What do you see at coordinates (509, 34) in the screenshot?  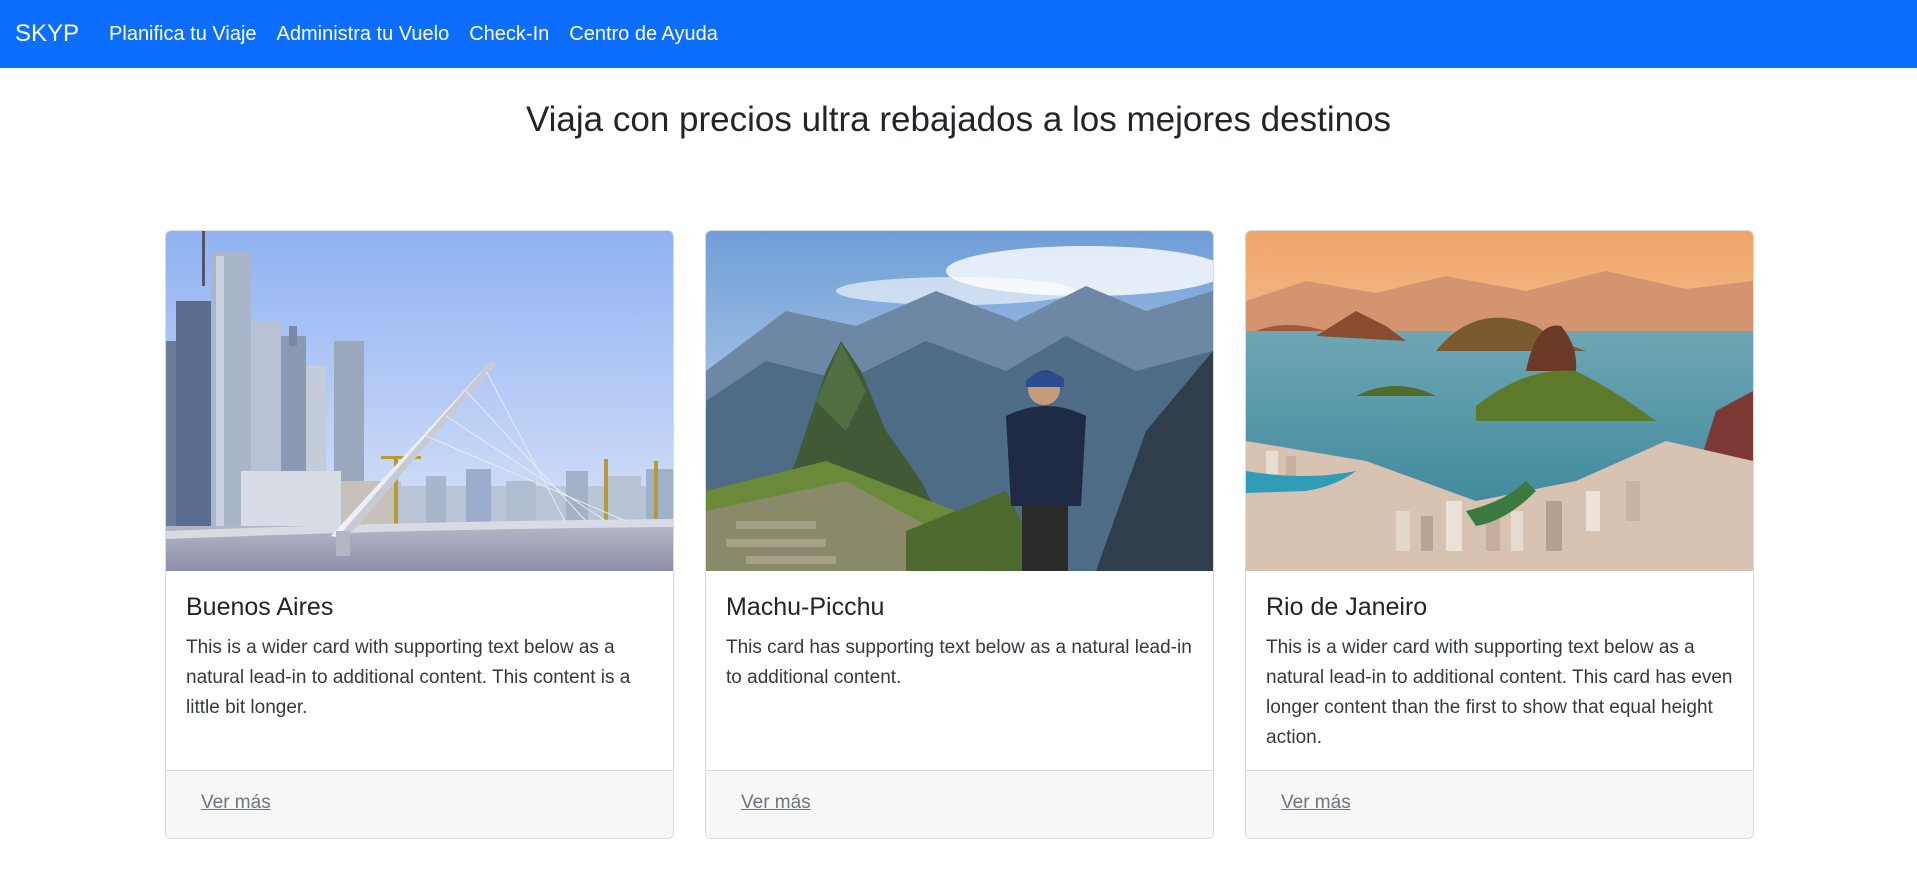 I see `nav-link-check-in: Check-In` at bounding box center [509, 34].